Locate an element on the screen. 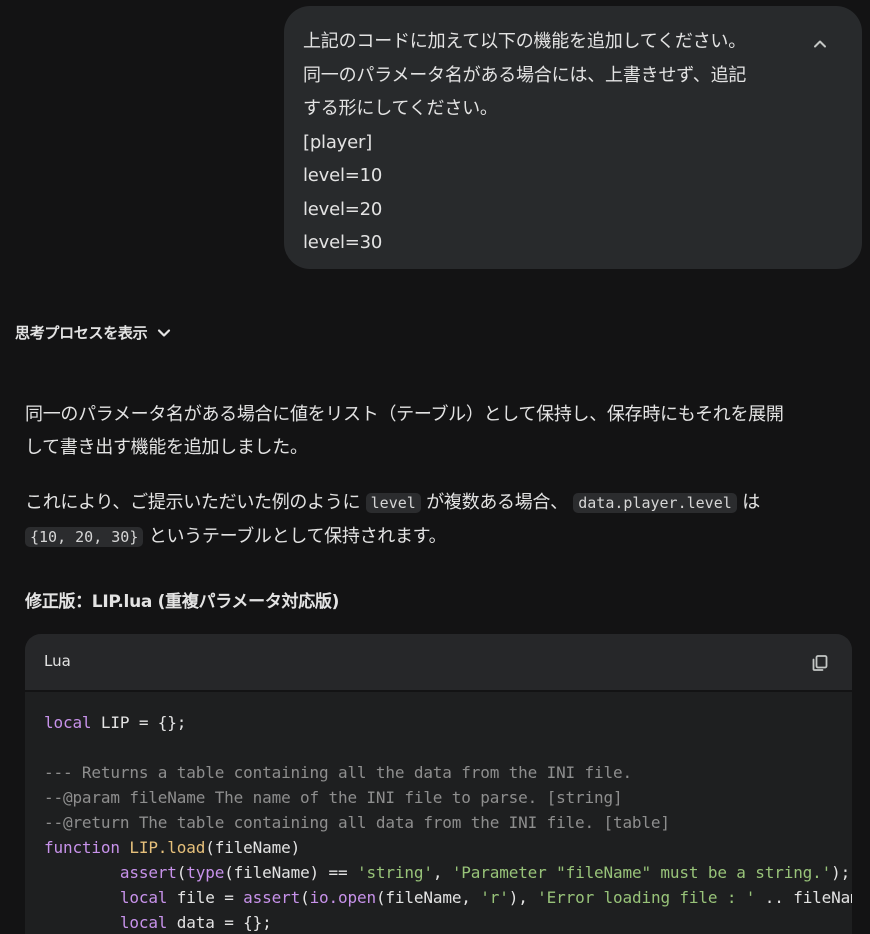  collapse-message-button is located at coordinates (820, 44).